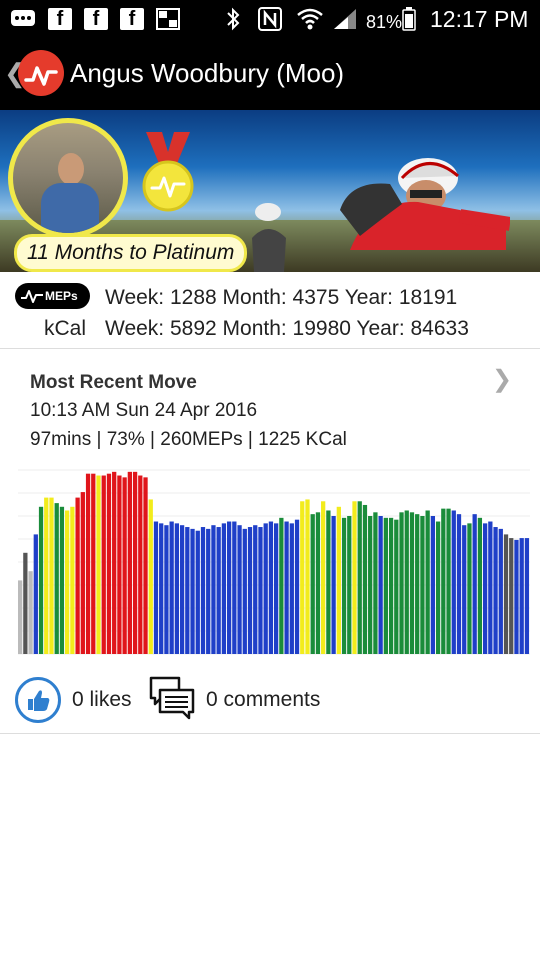  What do you see at coordinates (502, 379) in the screenshot?
I see `chevron-right-icon: ❯` at bounding box center [502, 379].